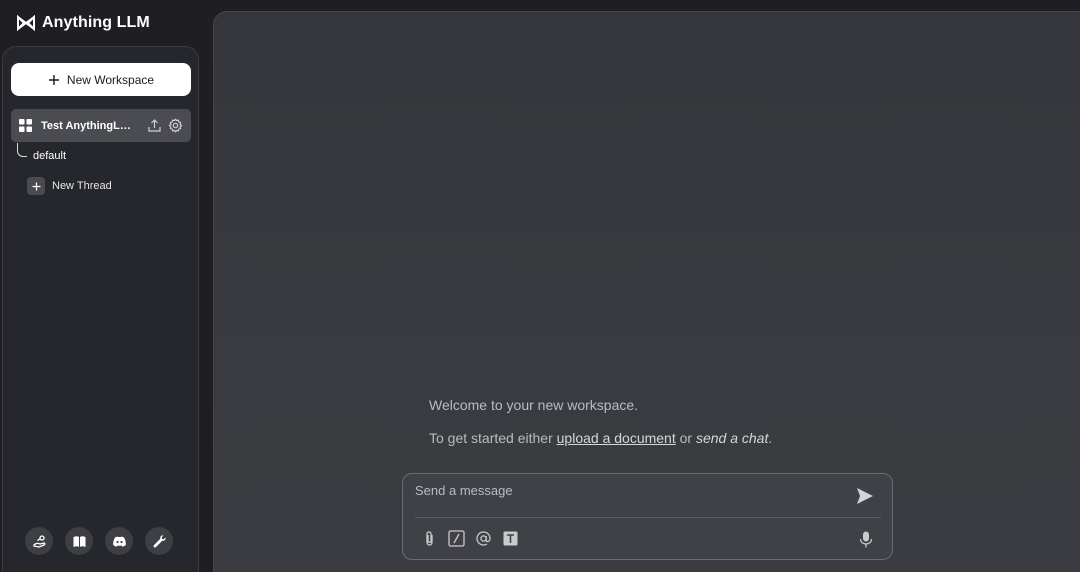 Image resolution: width=1080 pixels, height=572 pixels. Describe the element at coordinates (491, 438) in the screenshot. I see `get-started-prefix: To get started either` at that location.